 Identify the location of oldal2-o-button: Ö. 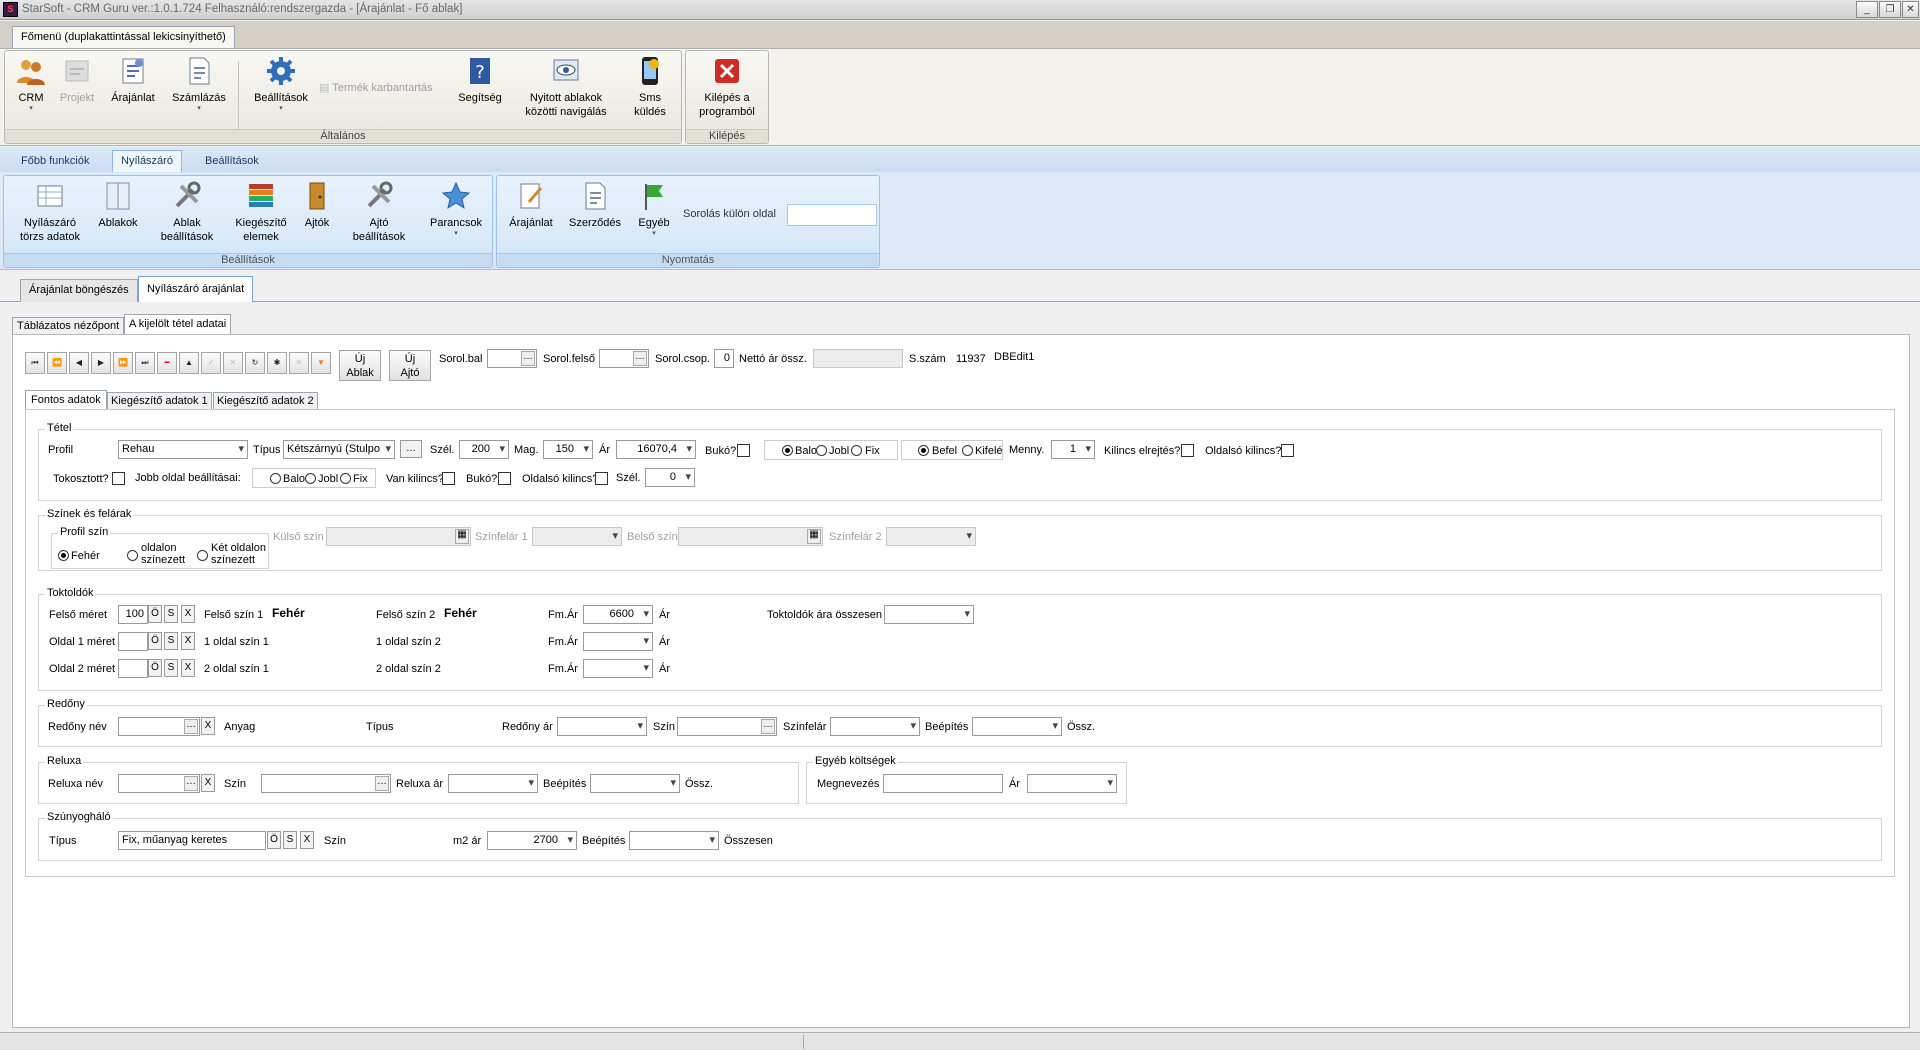
(155, 668).